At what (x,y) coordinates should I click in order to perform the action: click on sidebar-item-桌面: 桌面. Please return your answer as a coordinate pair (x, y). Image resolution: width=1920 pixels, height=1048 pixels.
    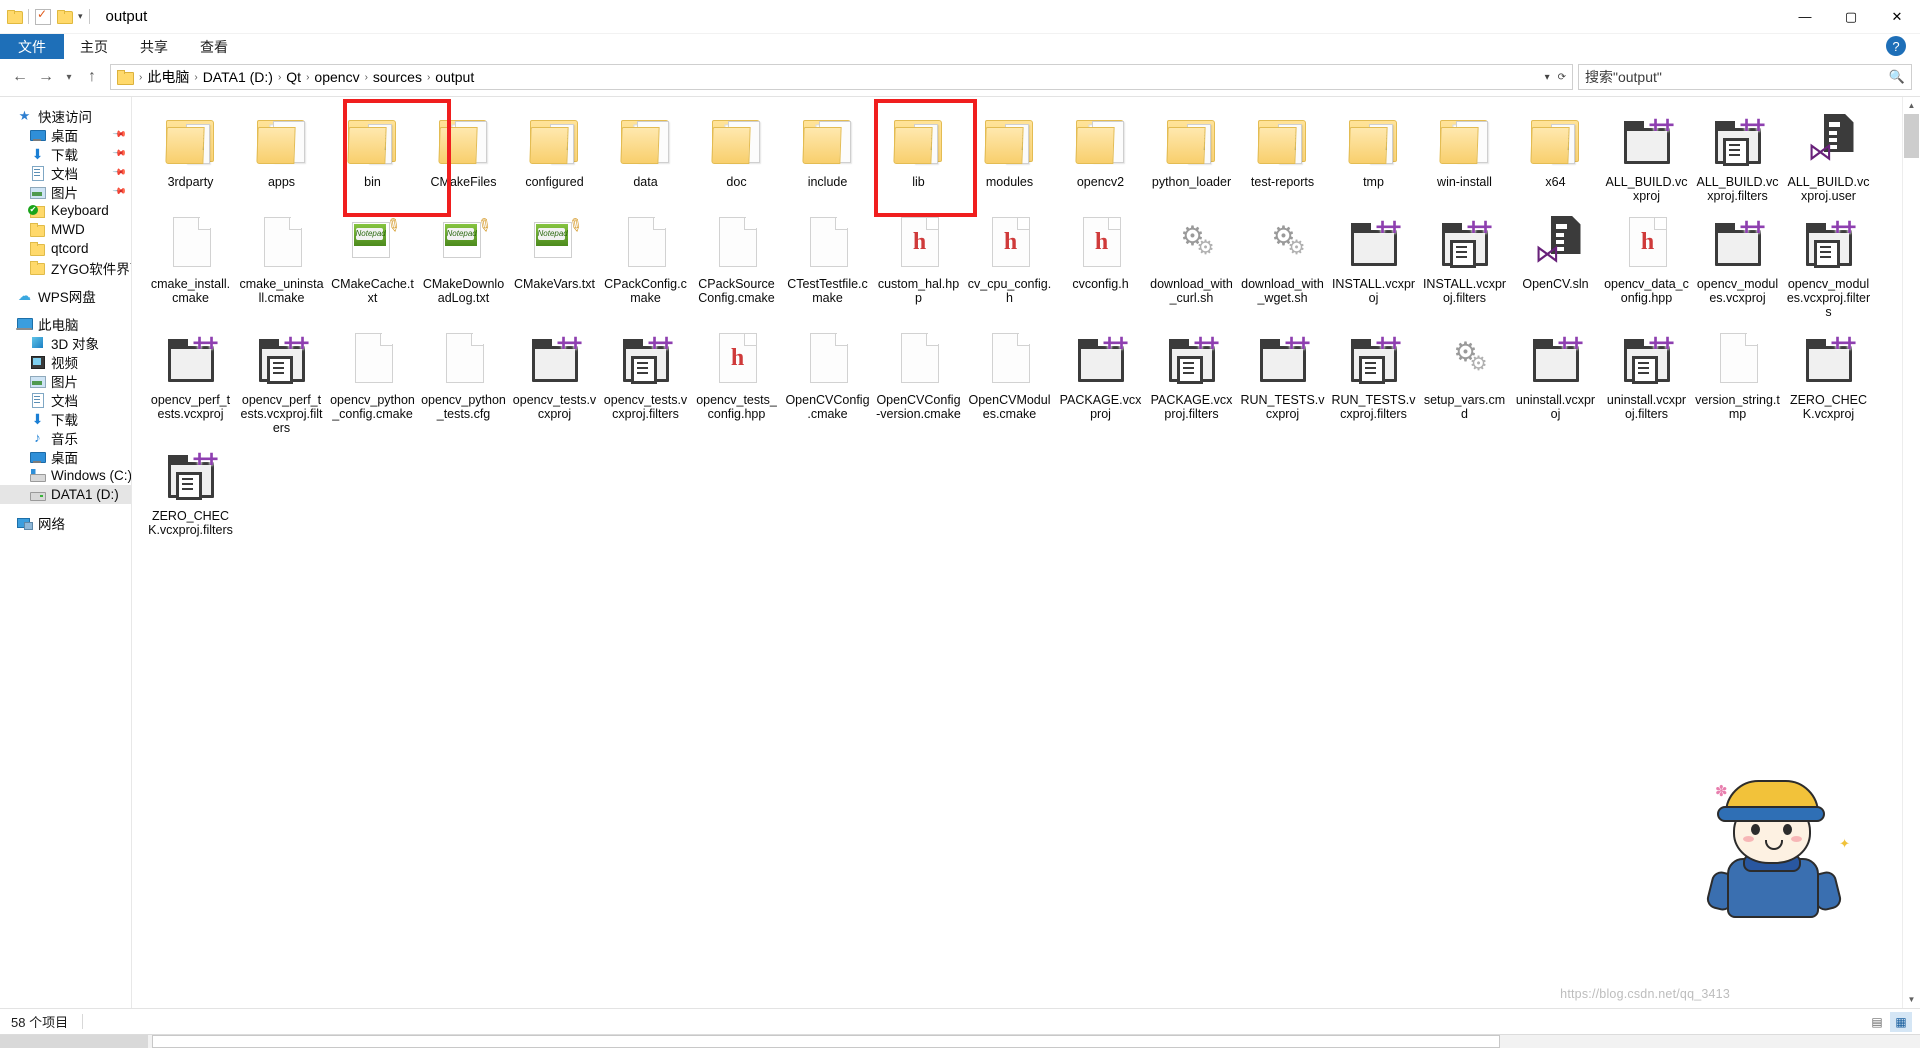
    Looking at the image, I should click on (65, 456).